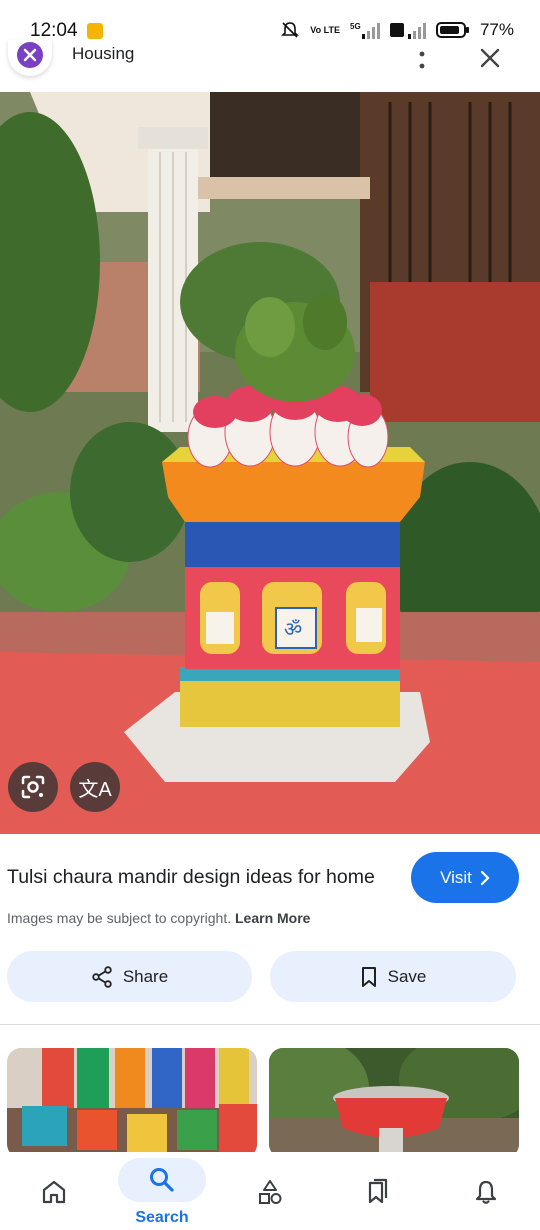 The width and height of the screenshot is (540, 1230). Describe the element at coordinates (407, 31) in the screenshot. I see `signal-sim2-icon` at that location.